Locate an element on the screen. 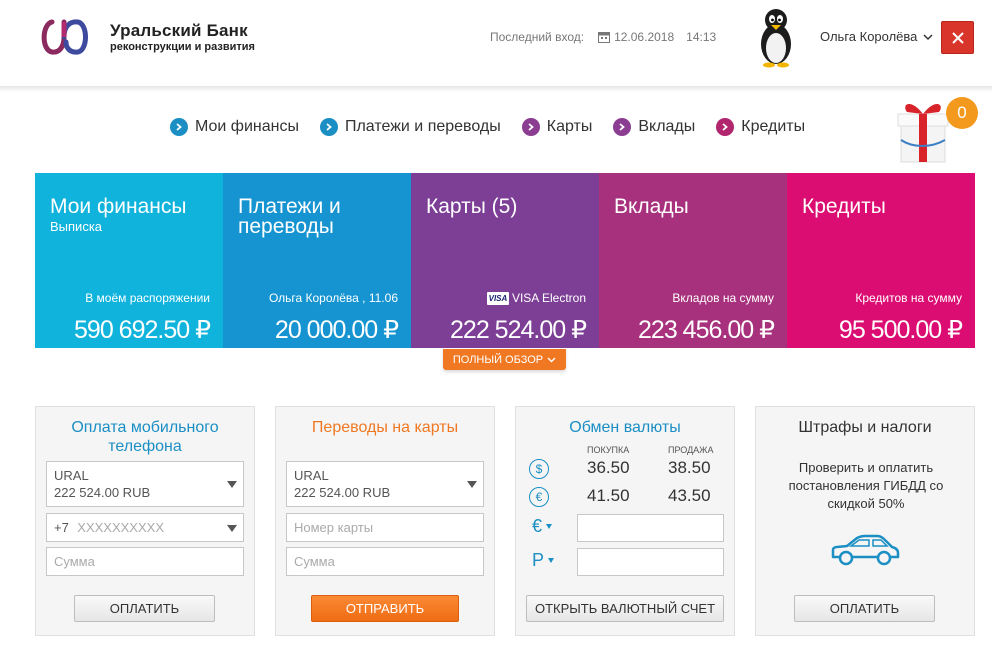  tile-amount: 20 000.00 ₽ is located at coordinates (336, 330).